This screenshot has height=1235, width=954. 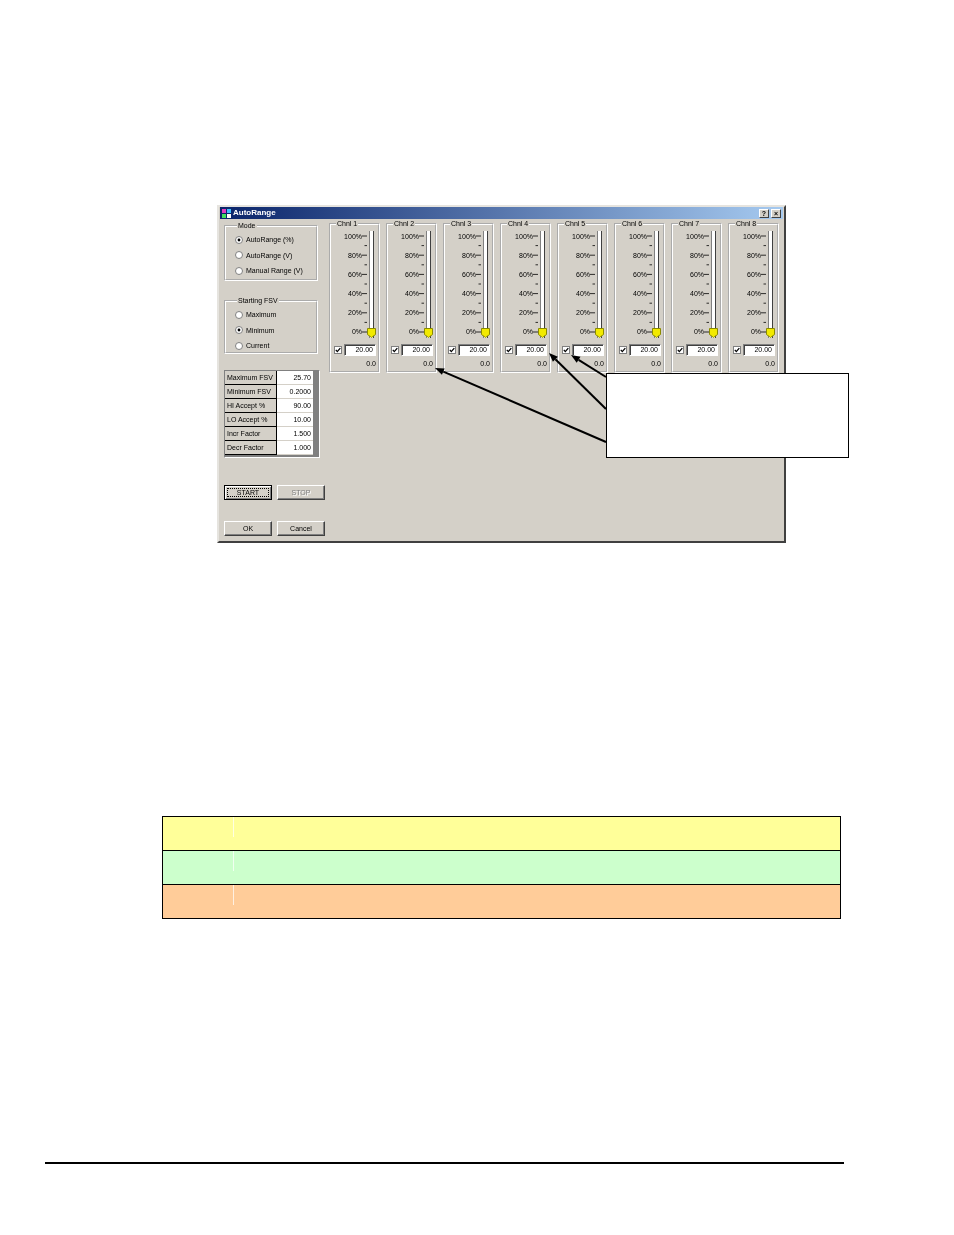 What do you see at coordinates (226, 213) in the screenshot?
I see `app-icon` at bounding box center [226, 213].